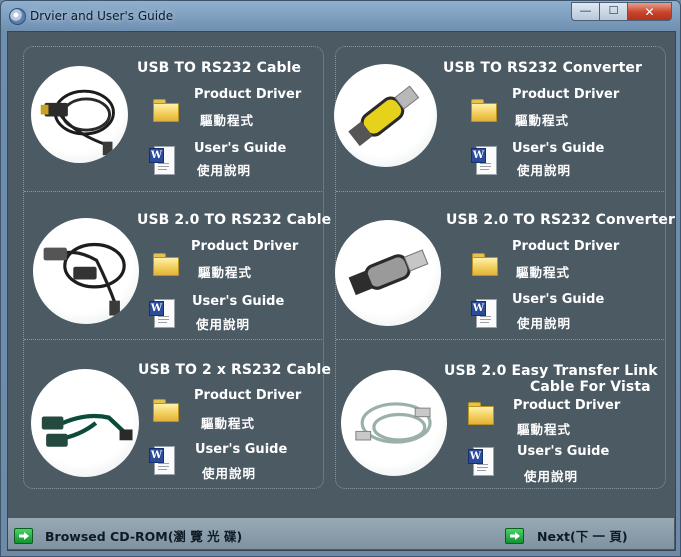 The height and width of the screenshot is (557, 681). Describe the element at coordinates (551, 371) in the screenshot. I see `product-title: USB 2.0 Easy Transfer Link` at that location.